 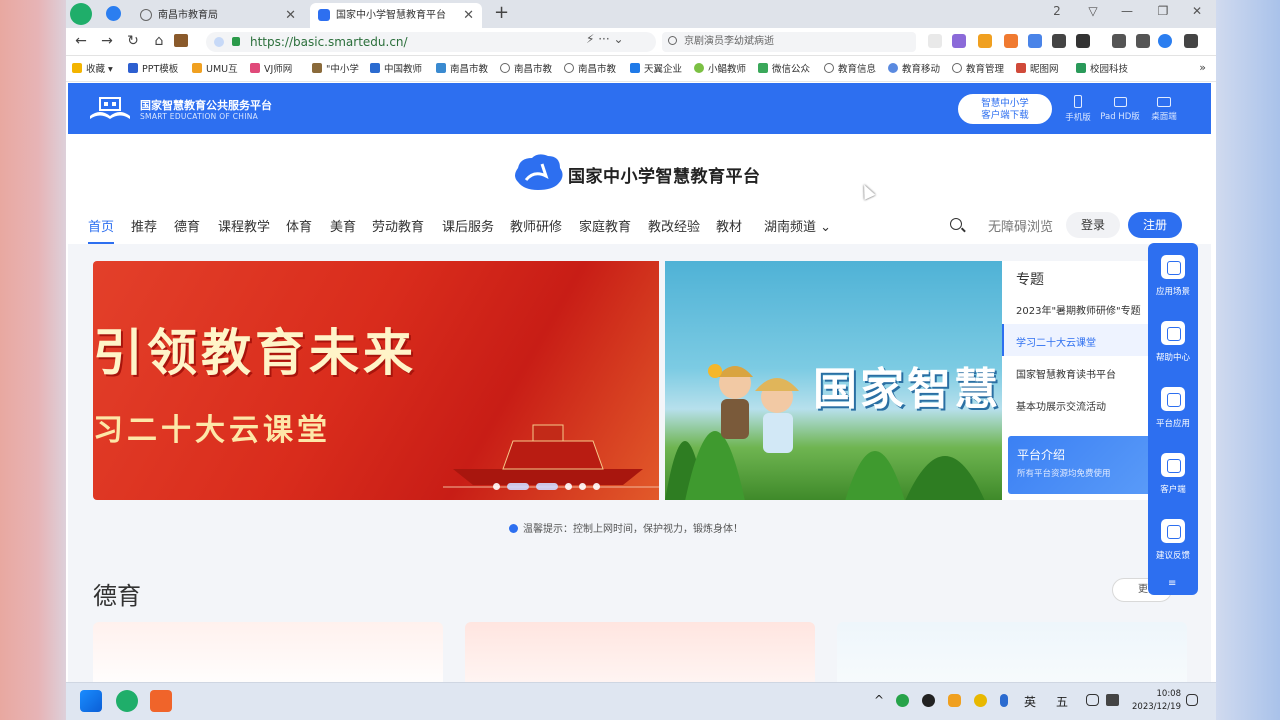 I want to click on topic-item: 基本功展示交流活动, so click(x=1084, y=405).